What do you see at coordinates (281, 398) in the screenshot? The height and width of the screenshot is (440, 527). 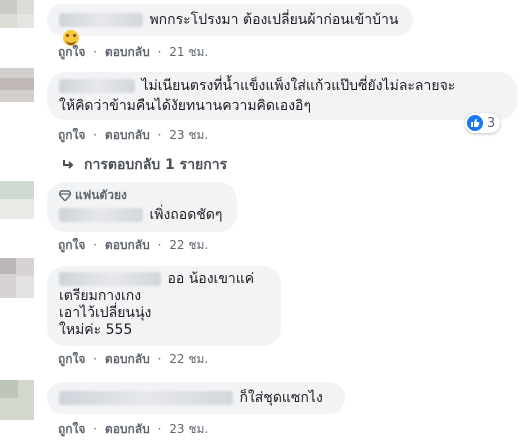 I see `comment-text: ก็ใส่ชุดแซกไง` at bounding box center [281, 398].